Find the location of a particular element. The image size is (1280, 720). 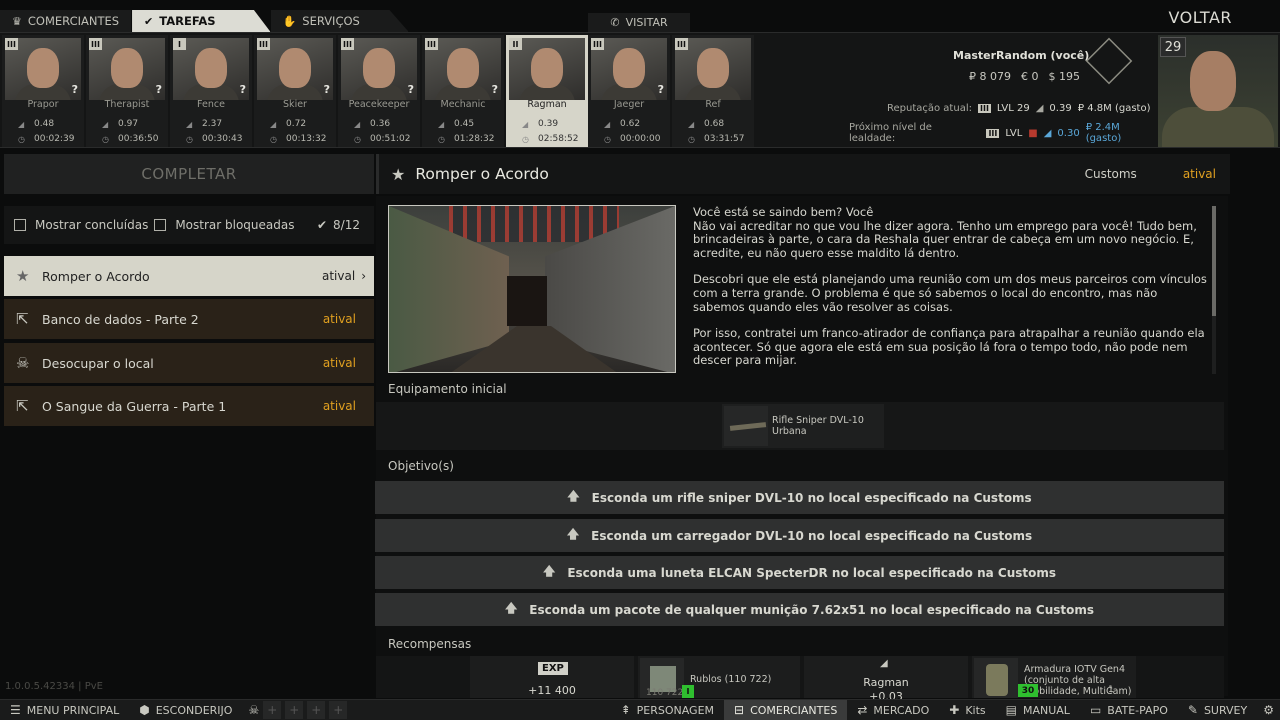

trader-standing: ◢ 0.36 is located at coordinates (372, 124).